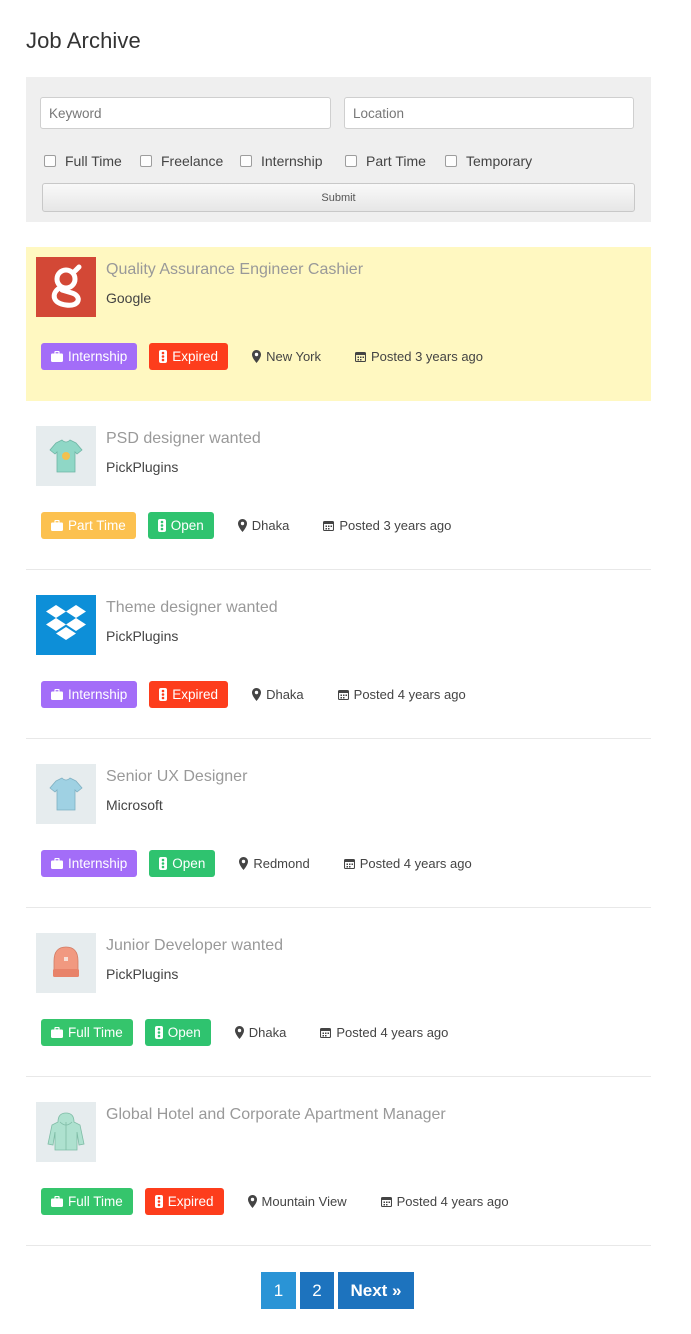 The height and width of the screenshot is (1334, 691). What do you see at coordinates (183, 439) in the screenshot?
I see `job-title-link: PSD designer wanted` at bounding box center [183, 439].